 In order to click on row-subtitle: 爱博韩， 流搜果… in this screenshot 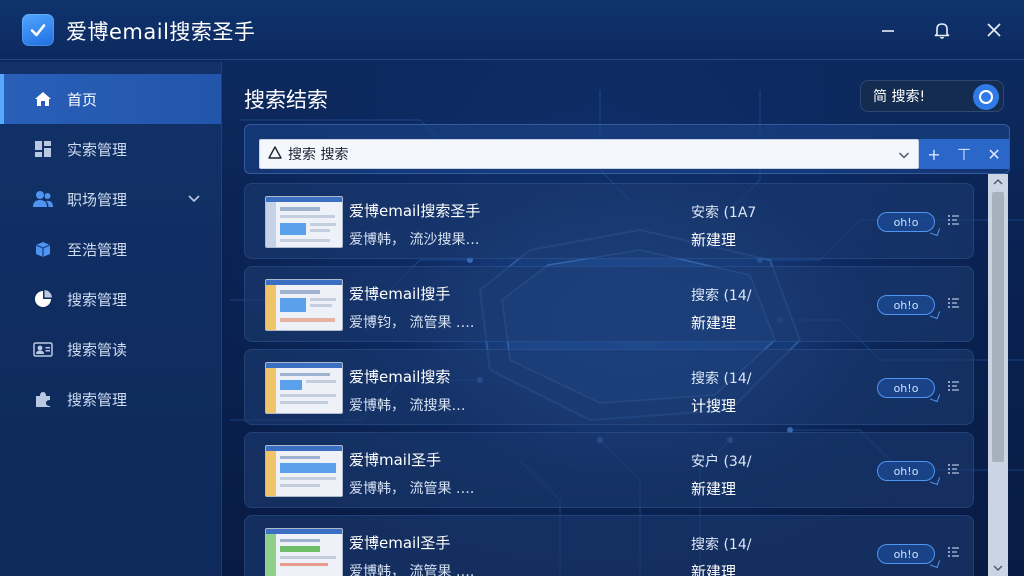, I will do `click(407, 406)`.